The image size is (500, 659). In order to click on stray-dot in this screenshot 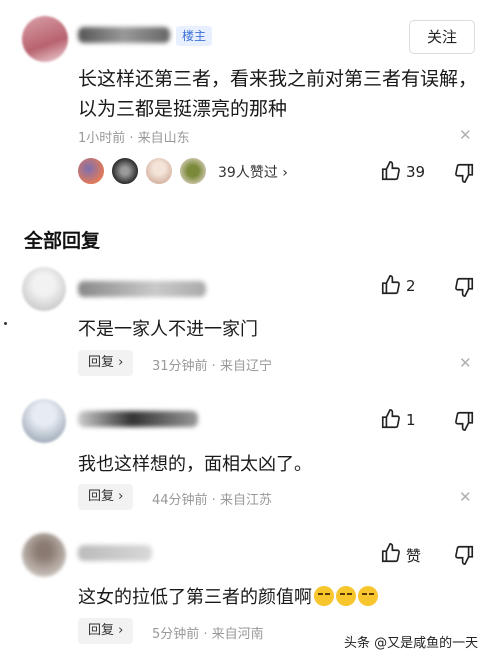, I will do `click(5, 323)`.